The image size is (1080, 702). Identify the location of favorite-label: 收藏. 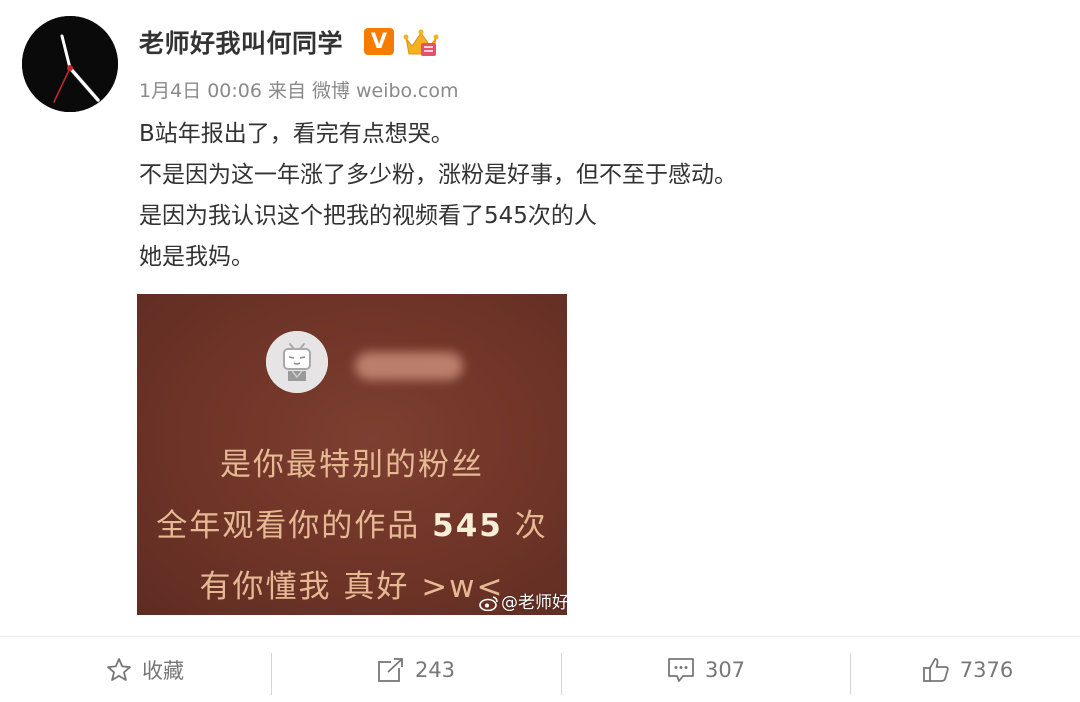
(163, 671).